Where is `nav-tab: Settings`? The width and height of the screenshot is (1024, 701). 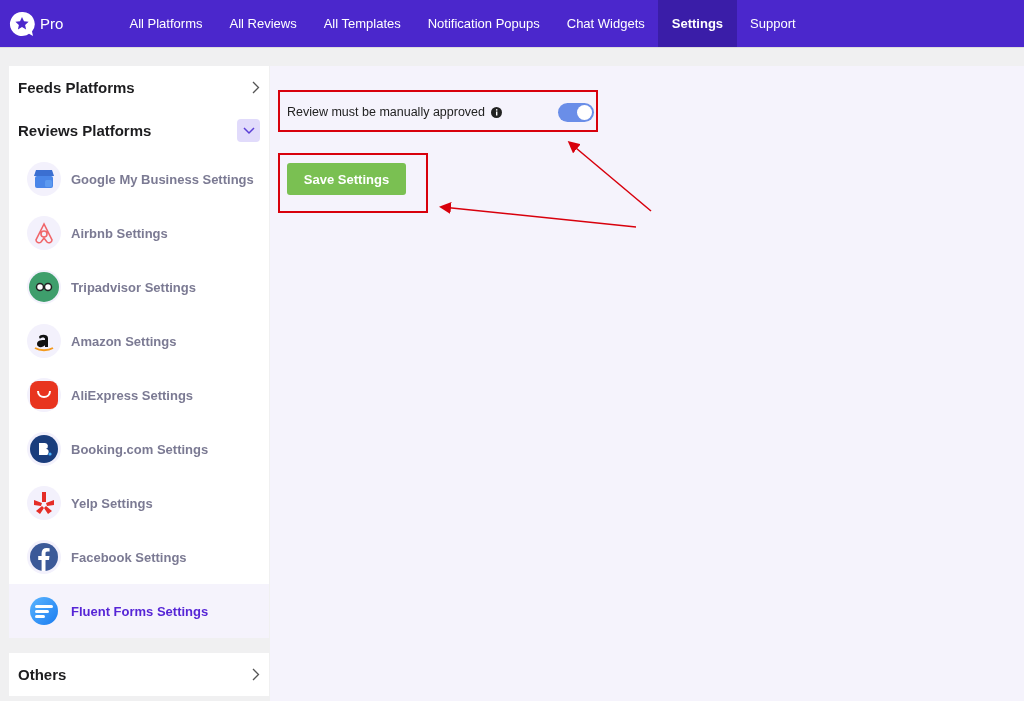
nav-tab: Settings is located at coordinates (697, 23).